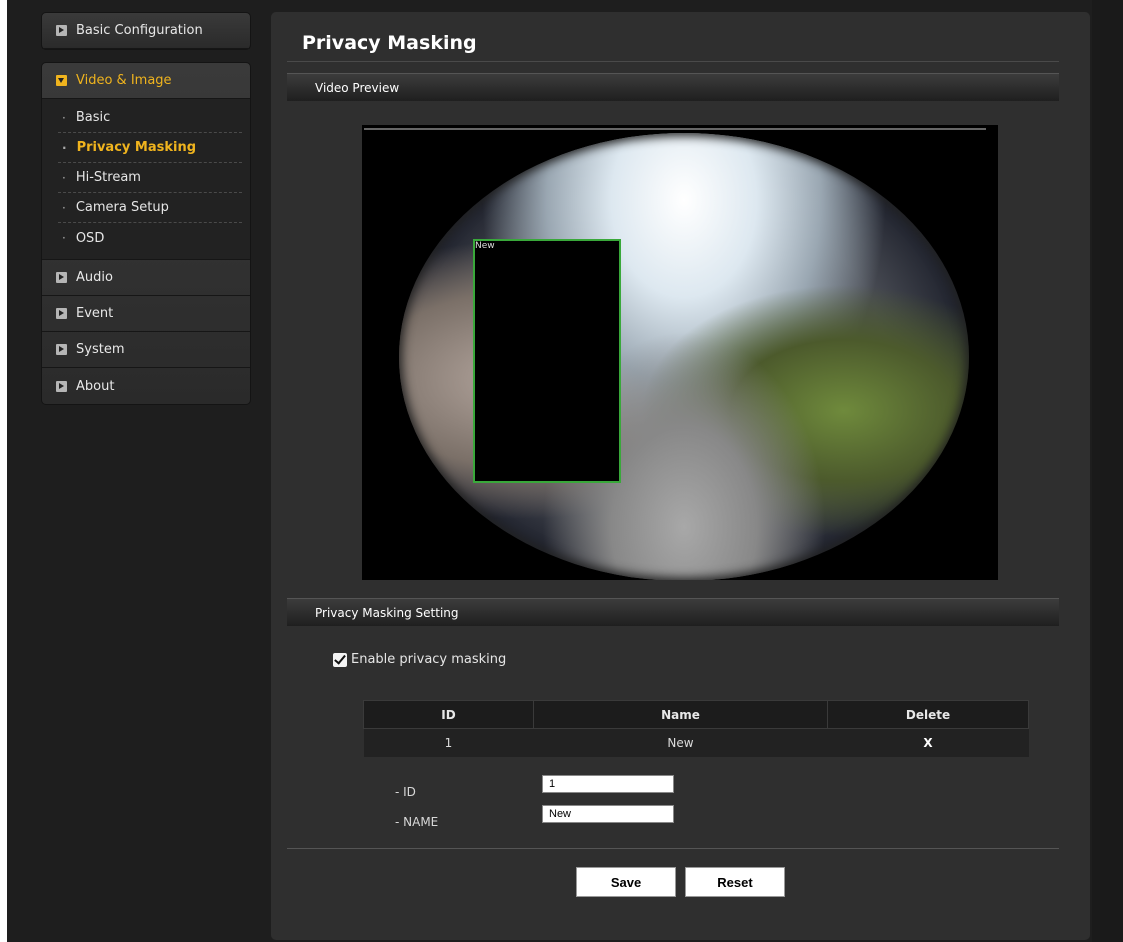 The width and height of the screenshot is (1123, 942). Describe the element at coordinates (150, 178) in the screenshot. I see `submenu-item-hi-stream: · Hi-Stream` at that location.